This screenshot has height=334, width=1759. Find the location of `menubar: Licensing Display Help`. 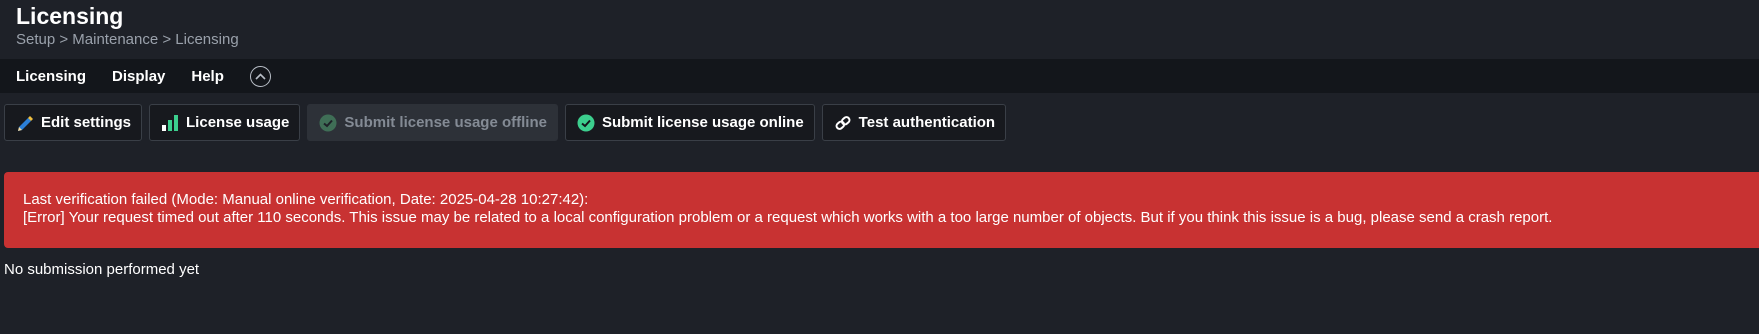

menubar: Licensing Display Help is located at coordinates (879, 76).